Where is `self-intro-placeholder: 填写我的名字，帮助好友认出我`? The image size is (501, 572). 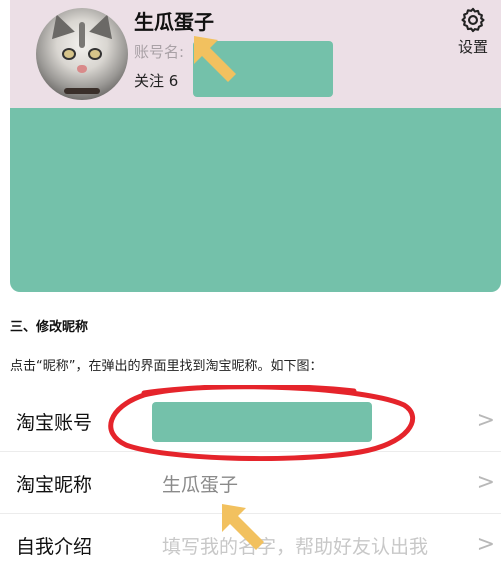
self-intro-placeholder: 填写我的名字，帮助好友认出我 is located at coordinates (295, 547).